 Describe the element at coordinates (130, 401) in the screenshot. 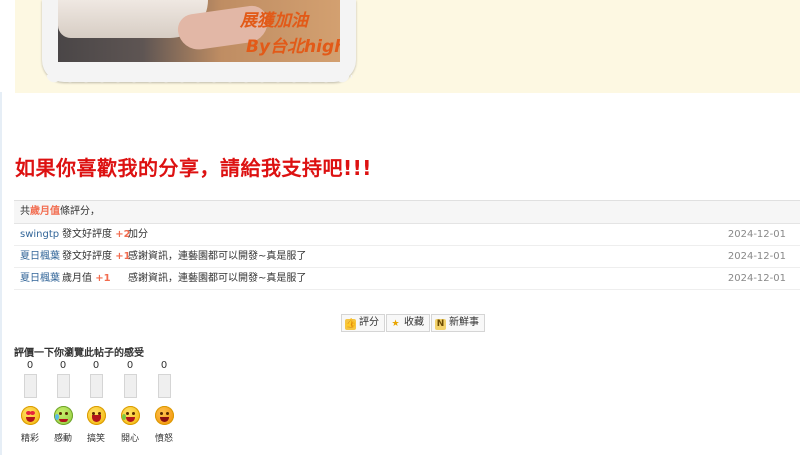

I see `mood-item-happy: 0 開心` at that location.